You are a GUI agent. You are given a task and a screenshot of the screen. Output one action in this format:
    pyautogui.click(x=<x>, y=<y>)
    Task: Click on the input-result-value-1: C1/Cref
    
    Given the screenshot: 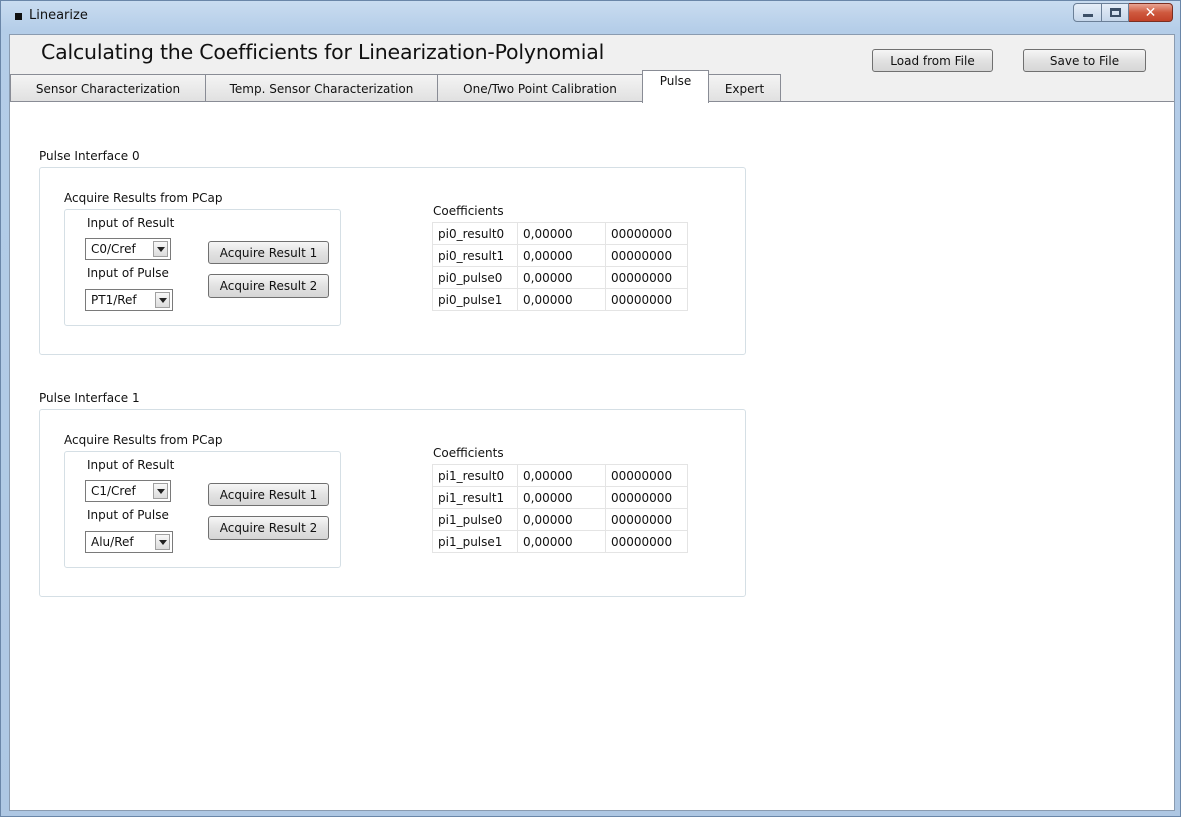 What is the action you would take?
    pyautogui.click(x=113, y=491)
    